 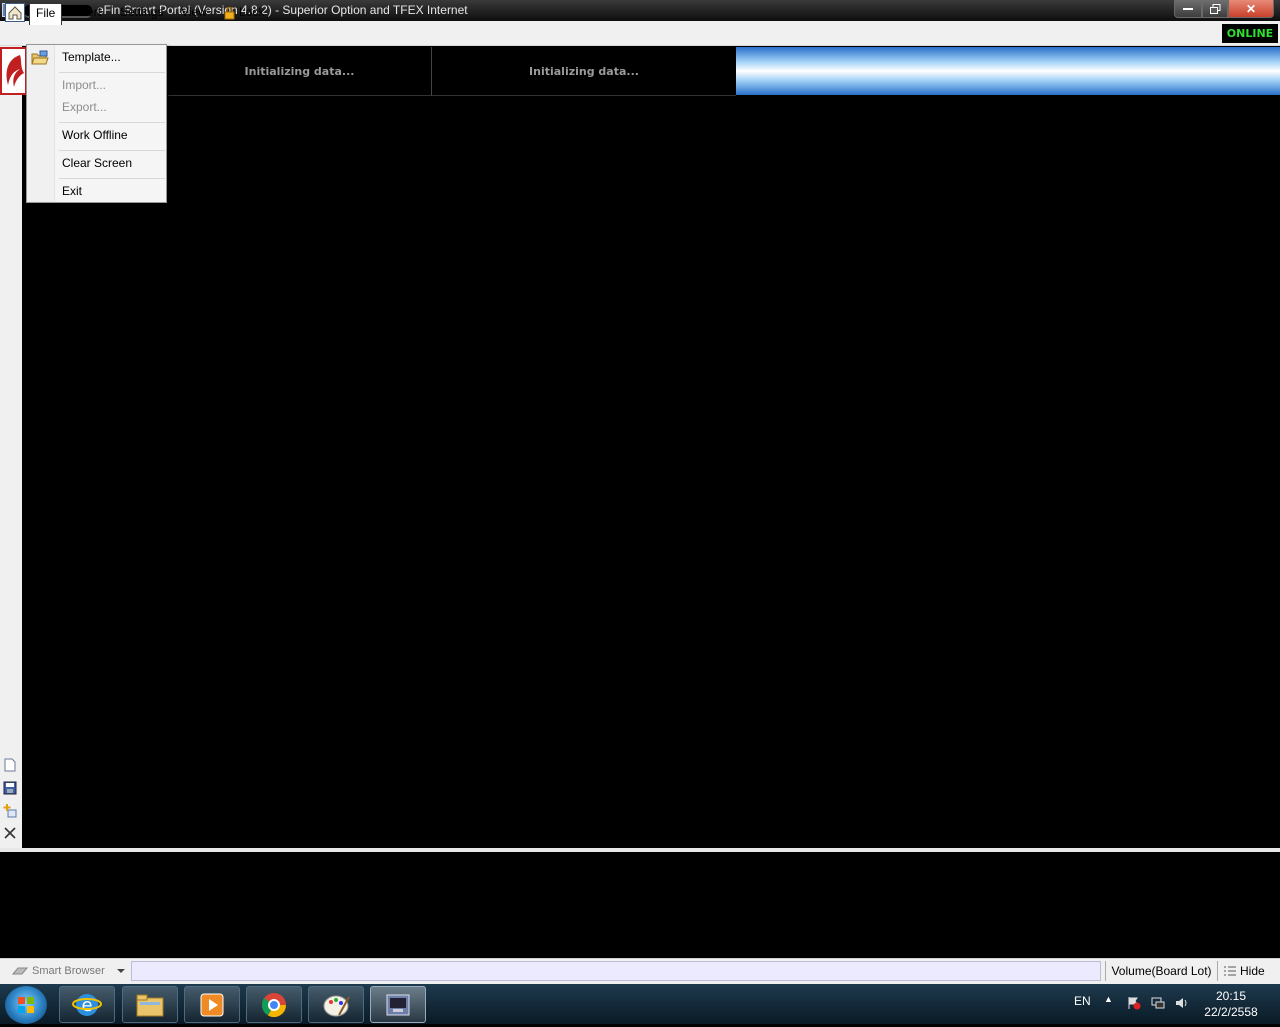 I want to click on new-page-icon, so click(x=10, y=765).